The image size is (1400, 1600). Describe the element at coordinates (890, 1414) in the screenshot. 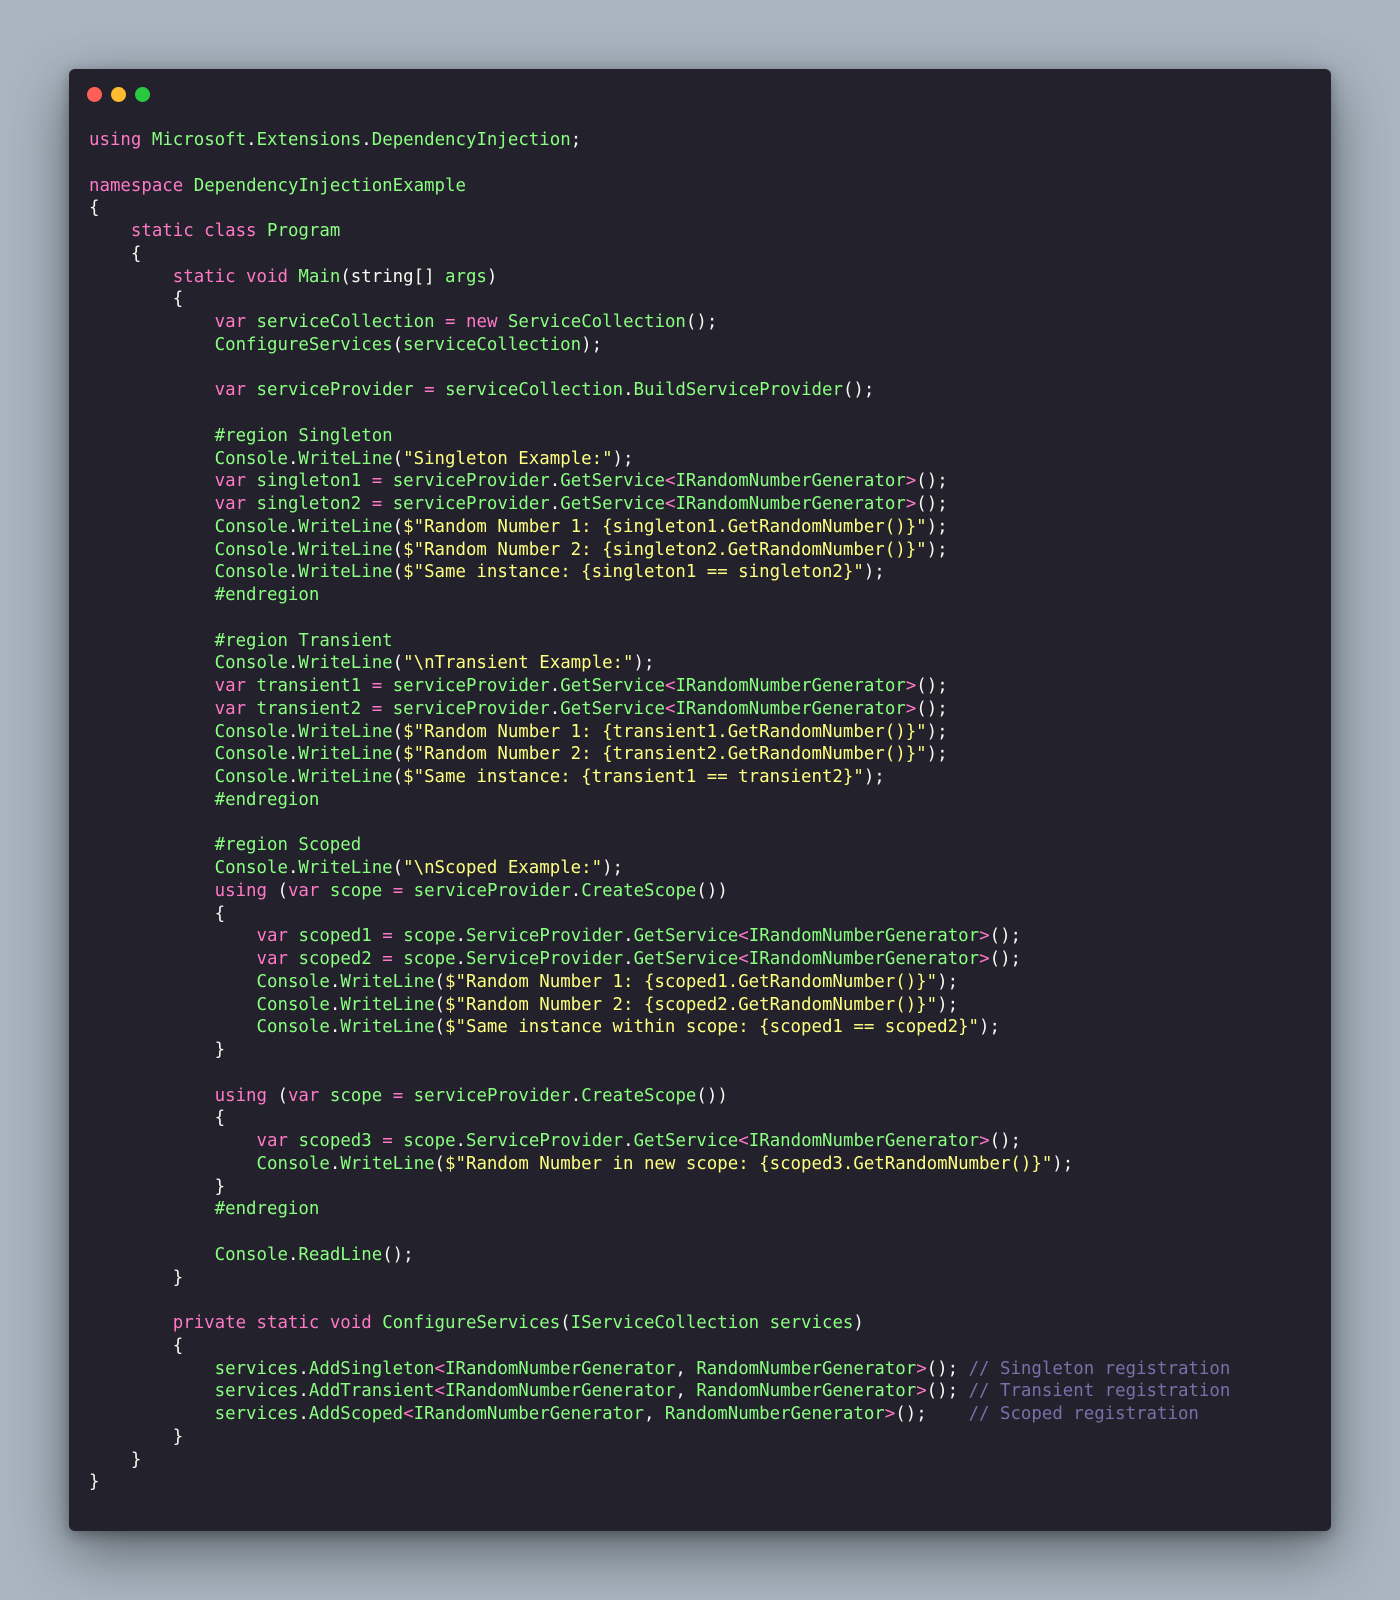

I see `keyword-token: >` at that location.